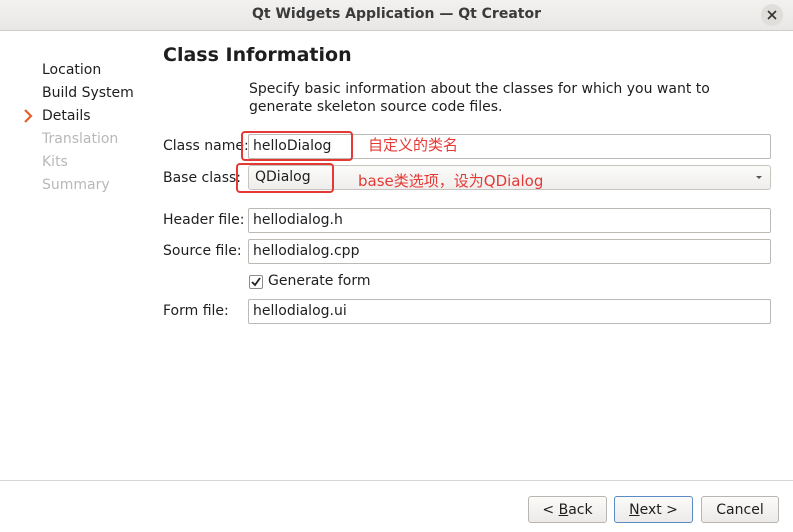  I want to click on source-file-label: Source file:, so click(202, 251).